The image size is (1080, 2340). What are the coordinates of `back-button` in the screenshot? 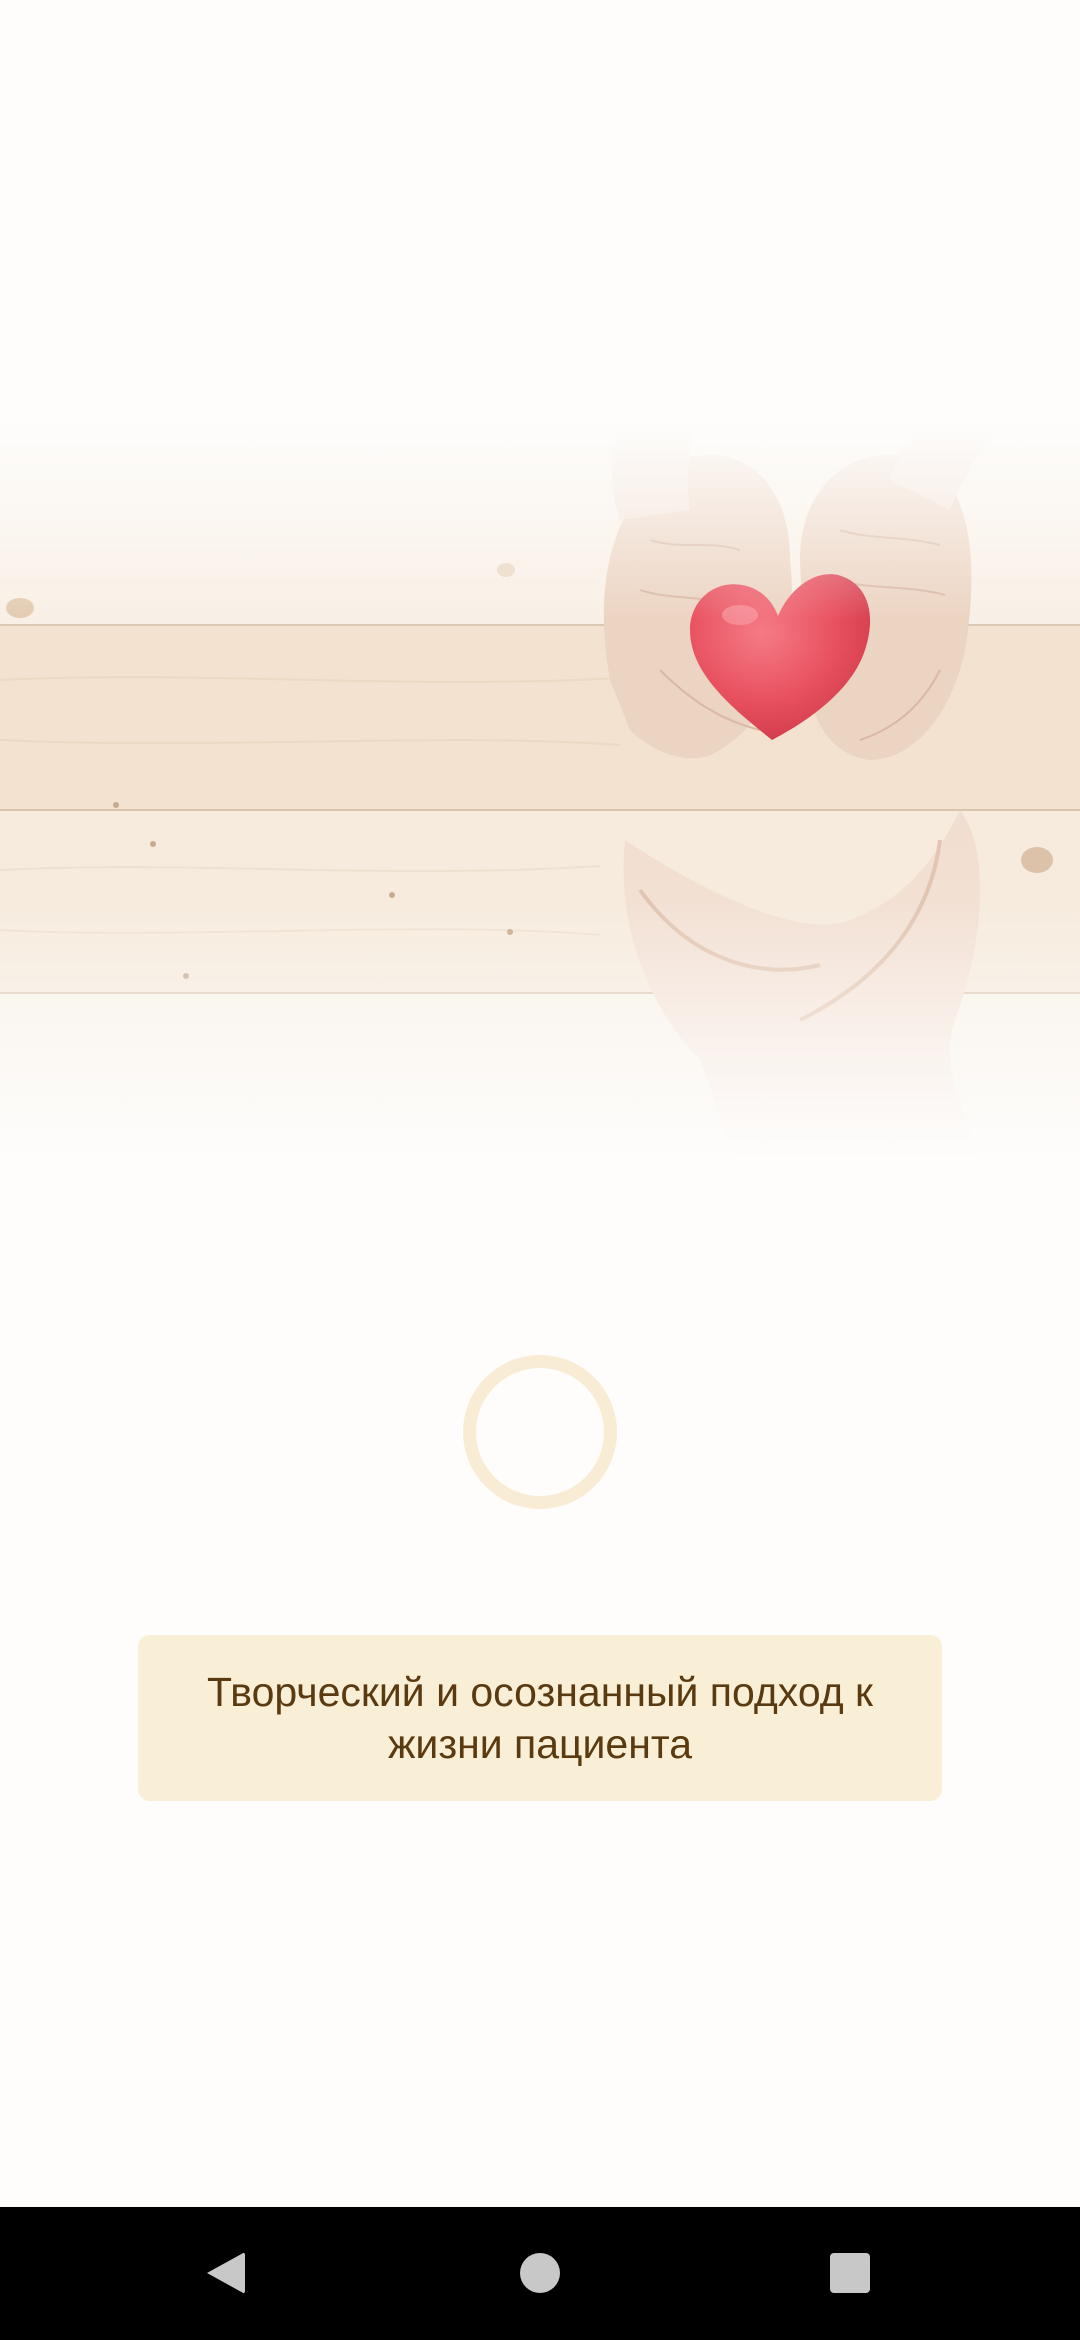 It's located at (226, 2273).